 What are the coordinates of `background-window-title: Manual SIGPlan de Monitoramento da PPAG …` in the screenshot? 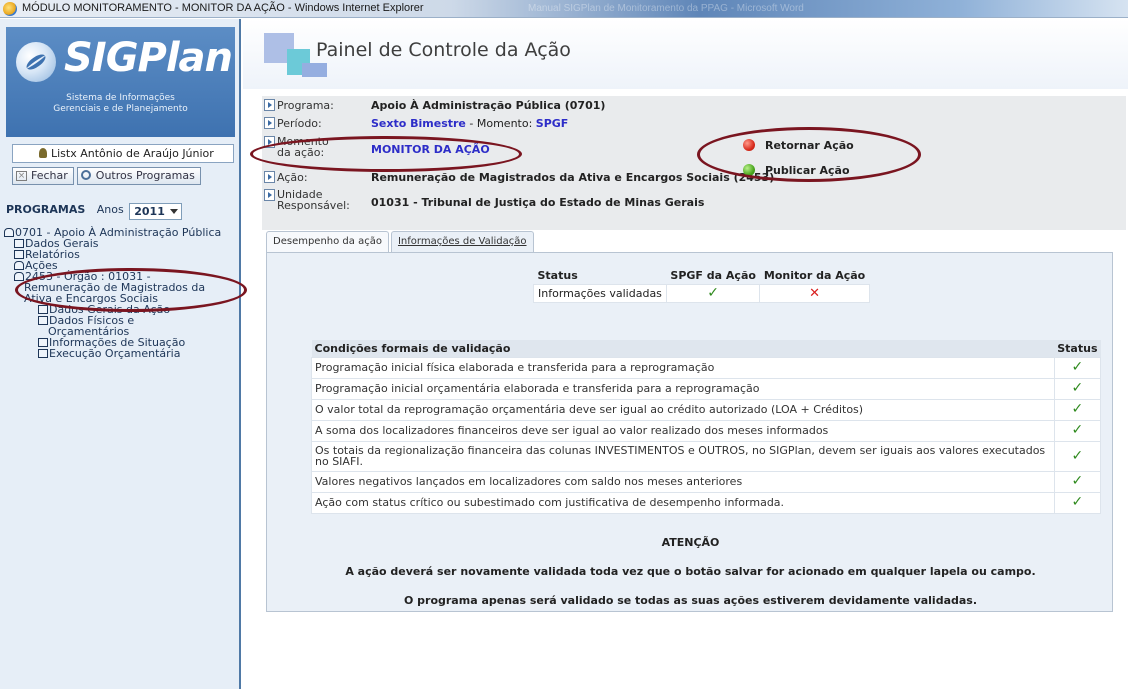 It's located at (666, 8).